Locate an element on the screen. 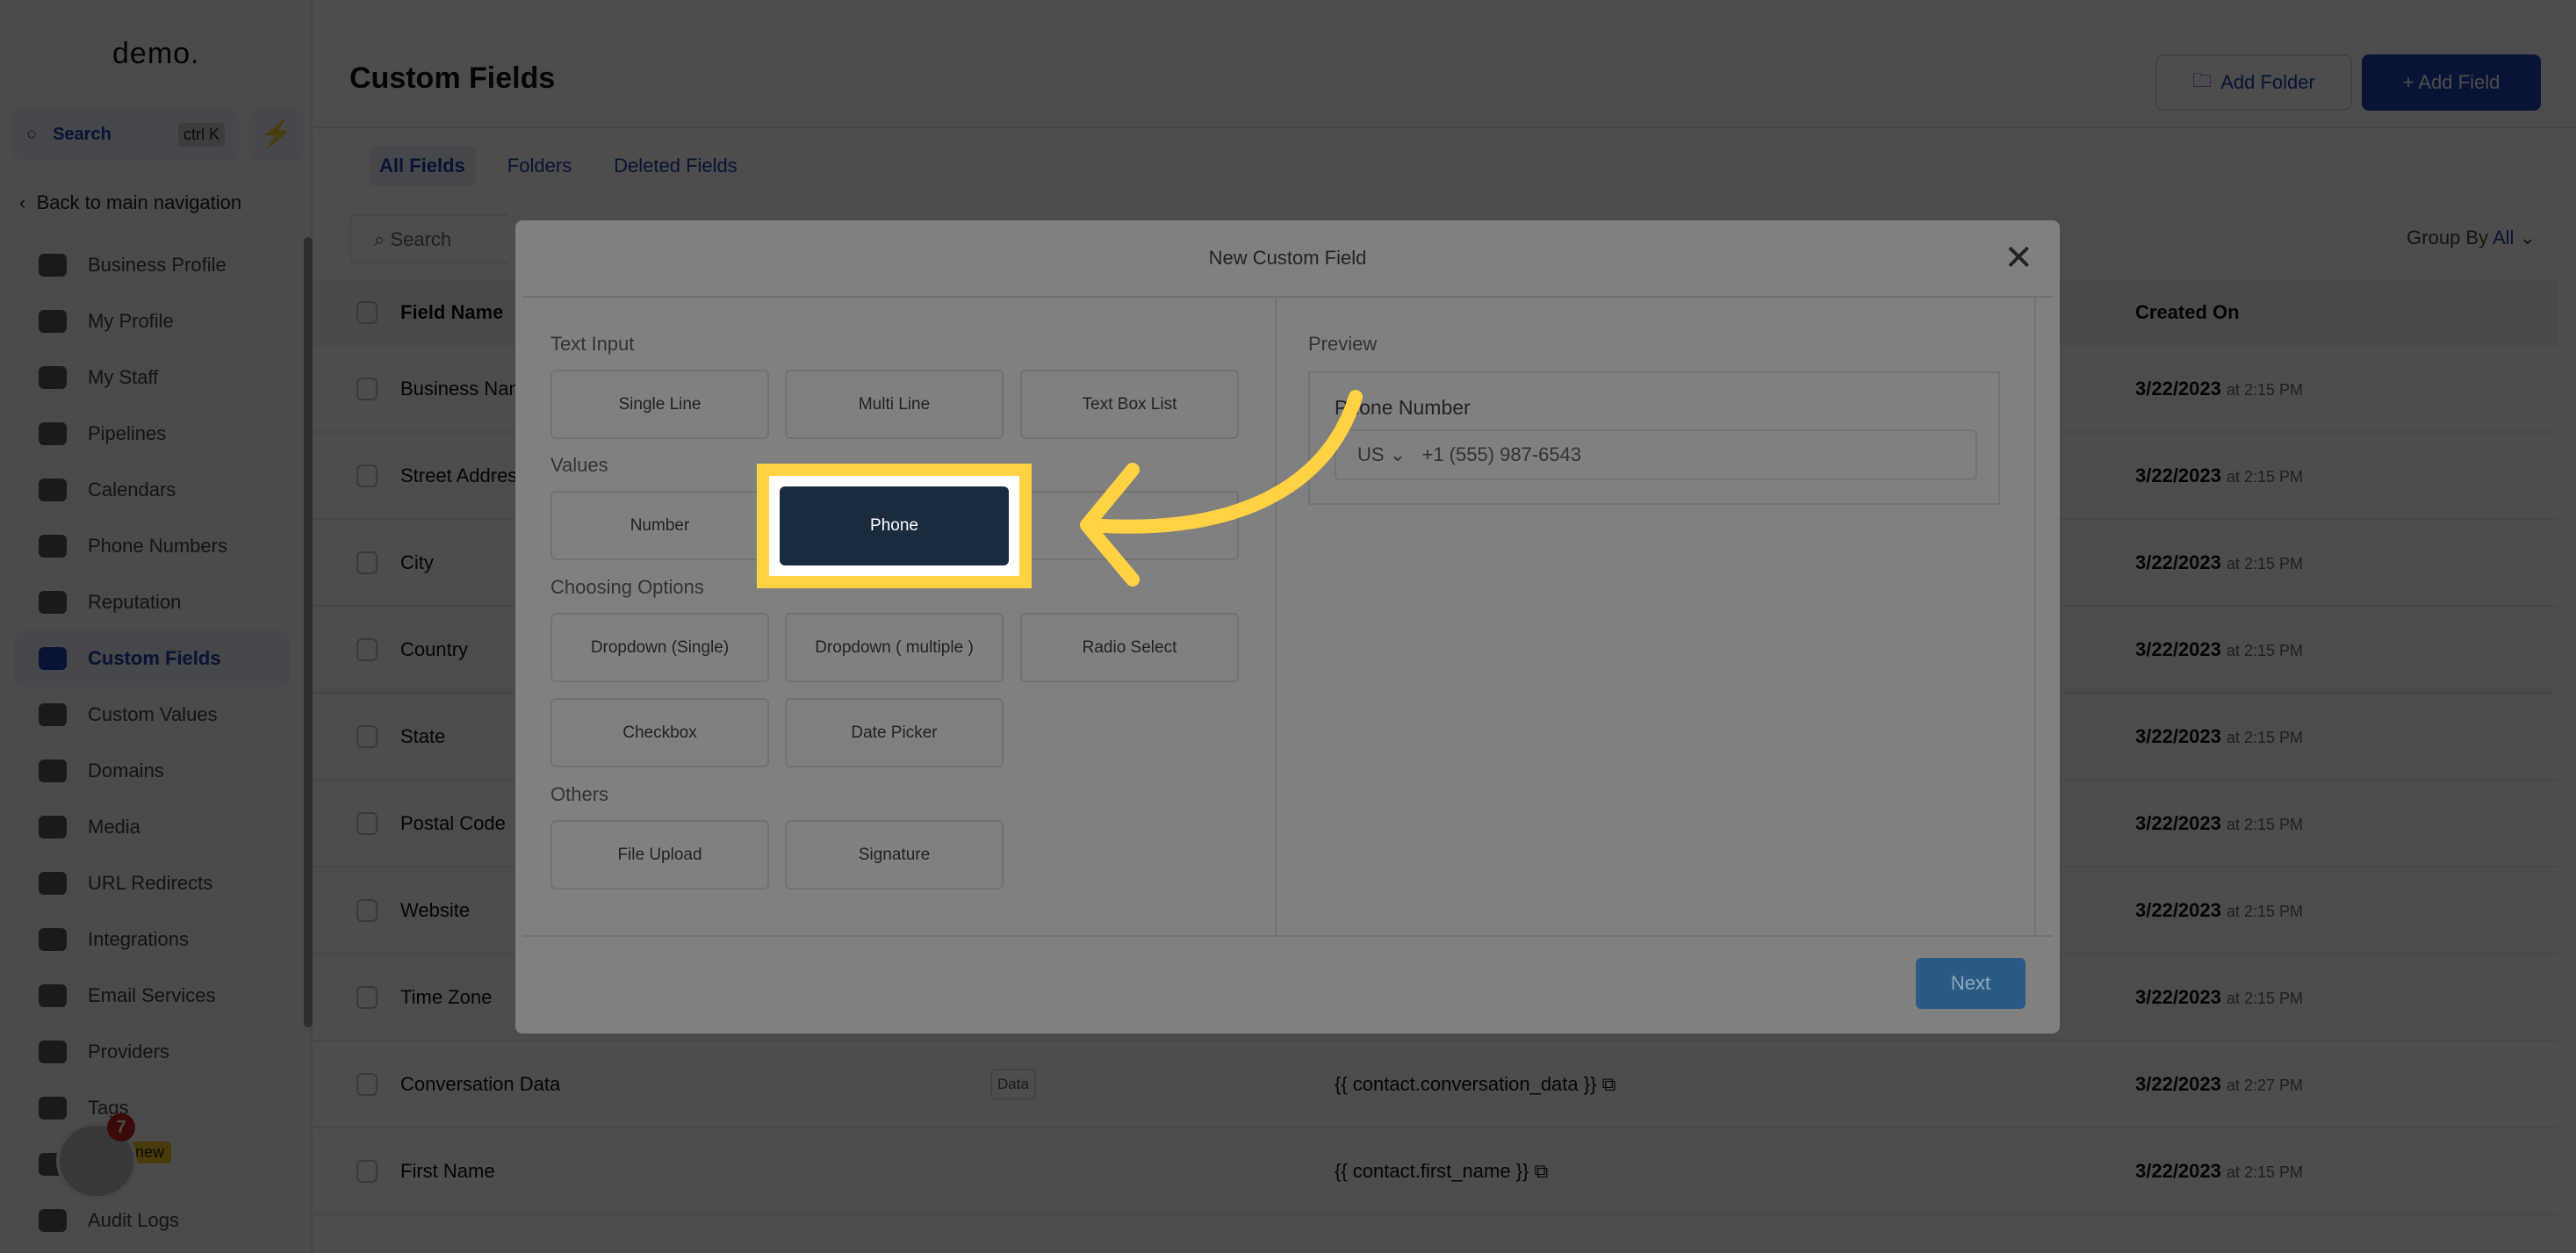 Image resolution: width=2576 pixels, height=1253 pixels. column-created-on: Created On is located at coordinates (2187, 312).